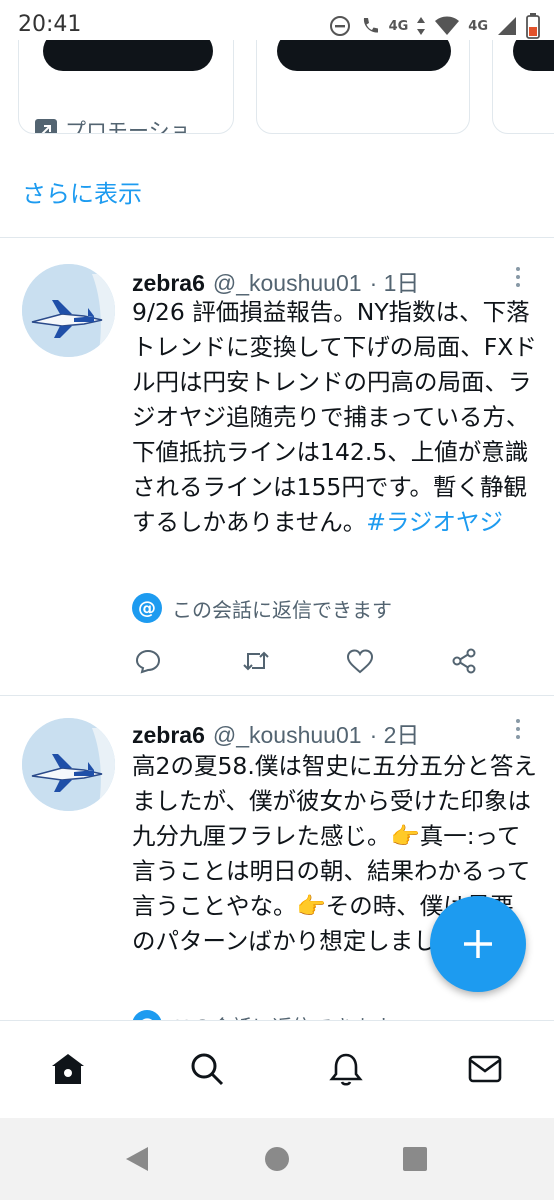 The height and width of the screenshot is (1200, 554). Describe the element at coordinates (395, 281) in the screenshot. I see `tweet-timestamp: · 1日` at that location.